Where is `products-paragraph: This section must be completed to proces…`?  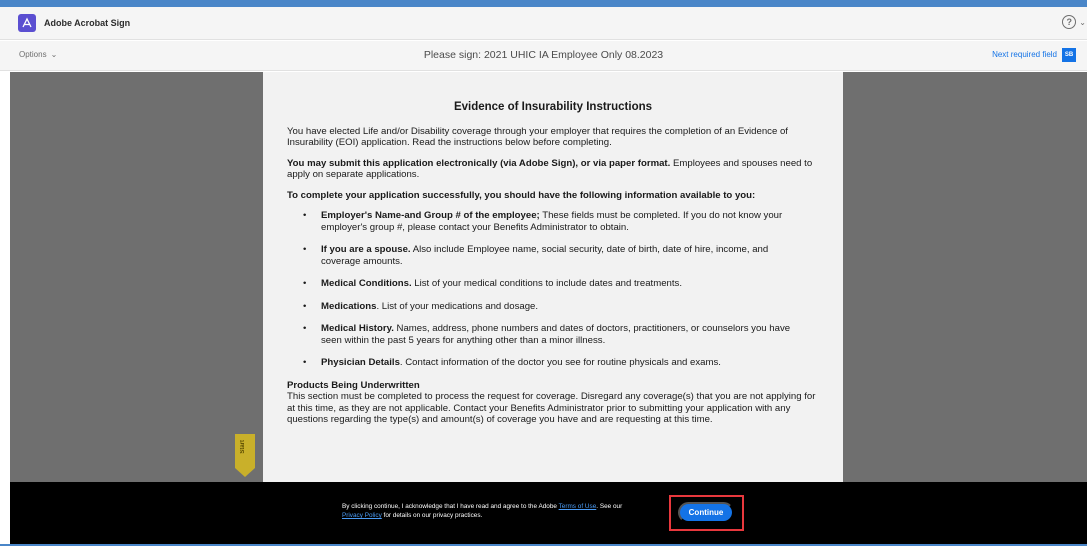
products-paragraph: This section must be completed to proces… is located at coordinates (551, 408).